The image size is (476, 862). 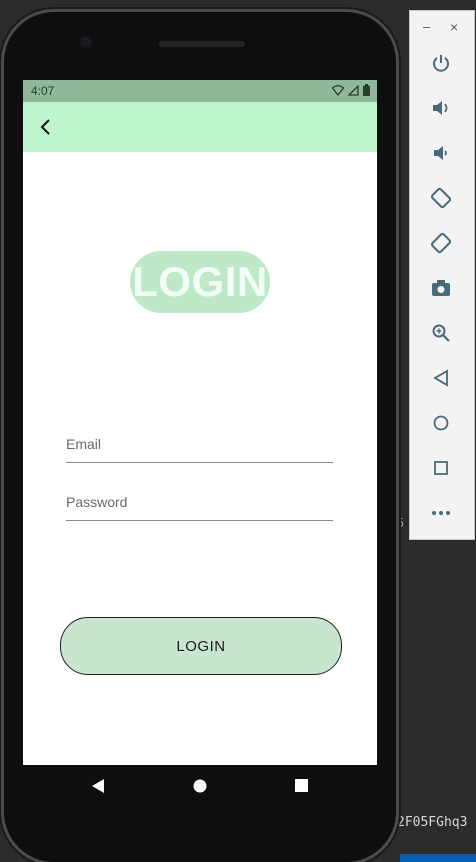 What do you see at coordinates (442, 275) in the screenshot?
I see `emulator-toolbar: – ×` at bounding box center [442, 275].